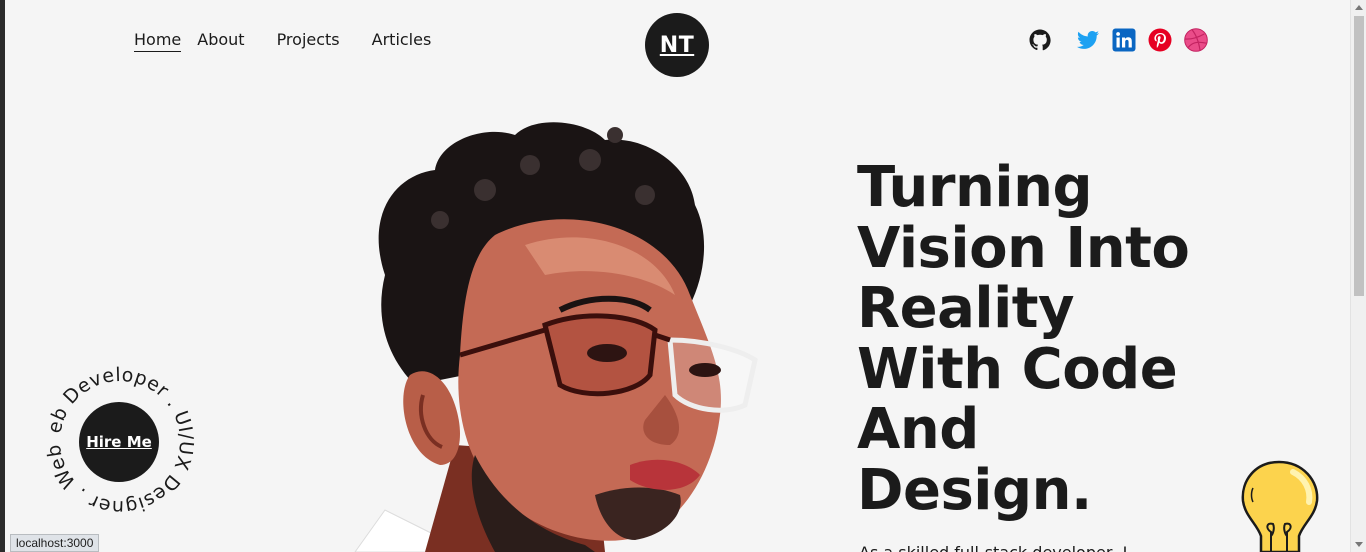 The width and height of the screenshot is (1366, 552). I want to click on headline-line: Vision Into, so click(1023, 248).